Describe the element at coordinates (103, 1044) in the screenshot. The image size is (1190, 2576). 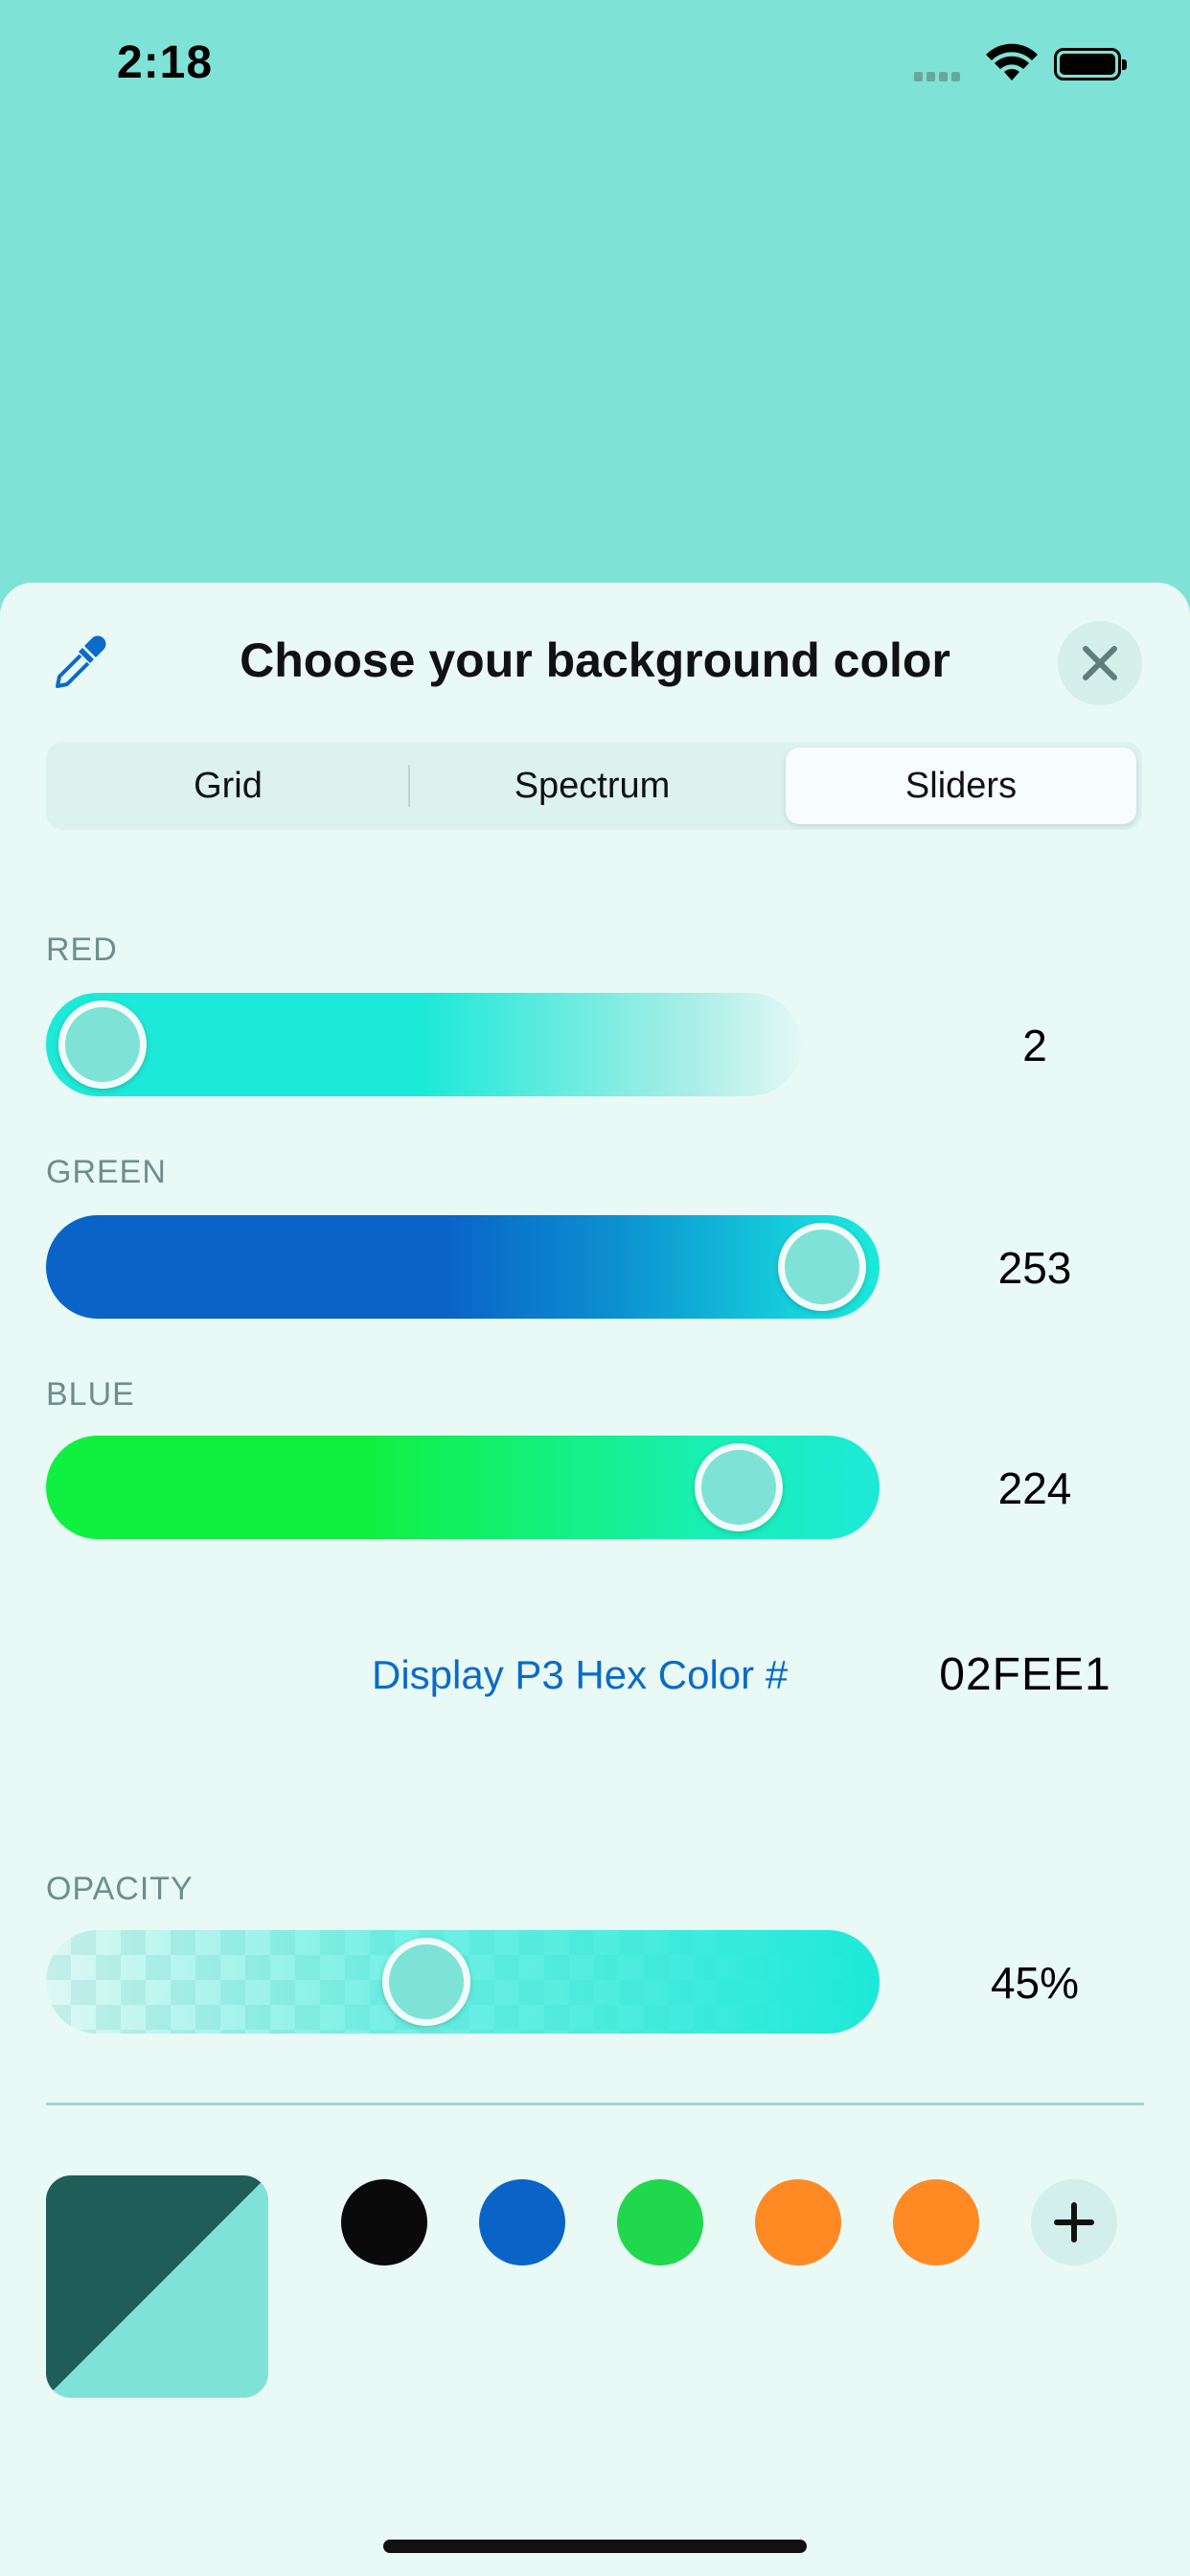
I see `red-slider-knob` at that location.